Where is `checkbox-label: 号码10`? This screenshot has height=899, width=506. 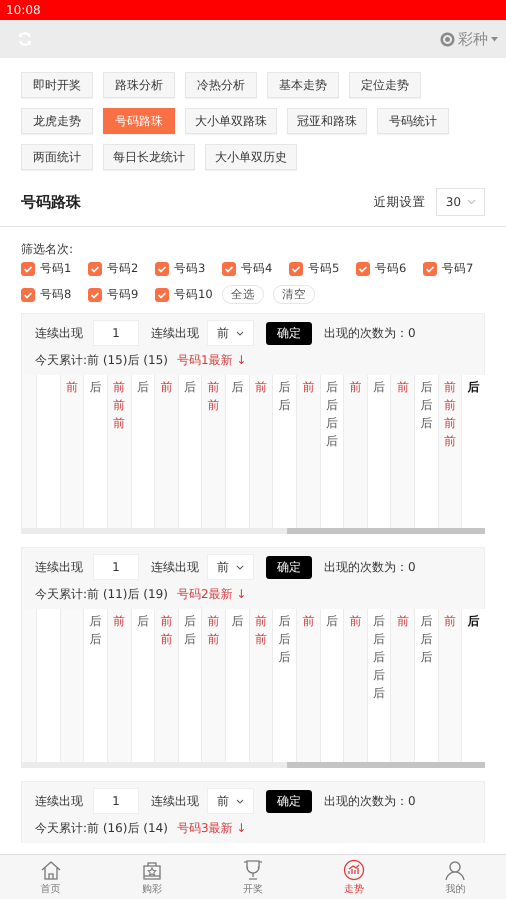 checkbox-label: 号码10 is located at coordinates (193, 294).